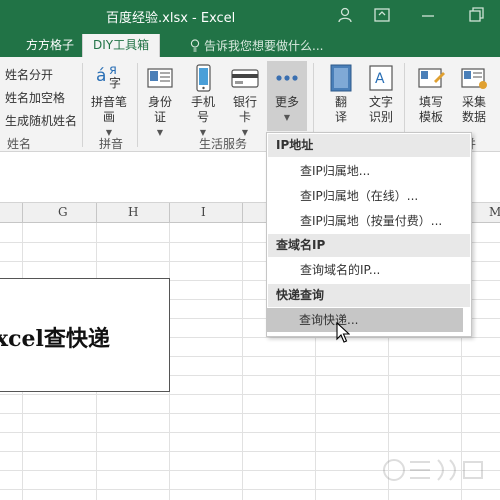  What do you see at coordinates (133, 212) in the screenshot?
I see `column-header-h: H` at bounding box center [133, 212].